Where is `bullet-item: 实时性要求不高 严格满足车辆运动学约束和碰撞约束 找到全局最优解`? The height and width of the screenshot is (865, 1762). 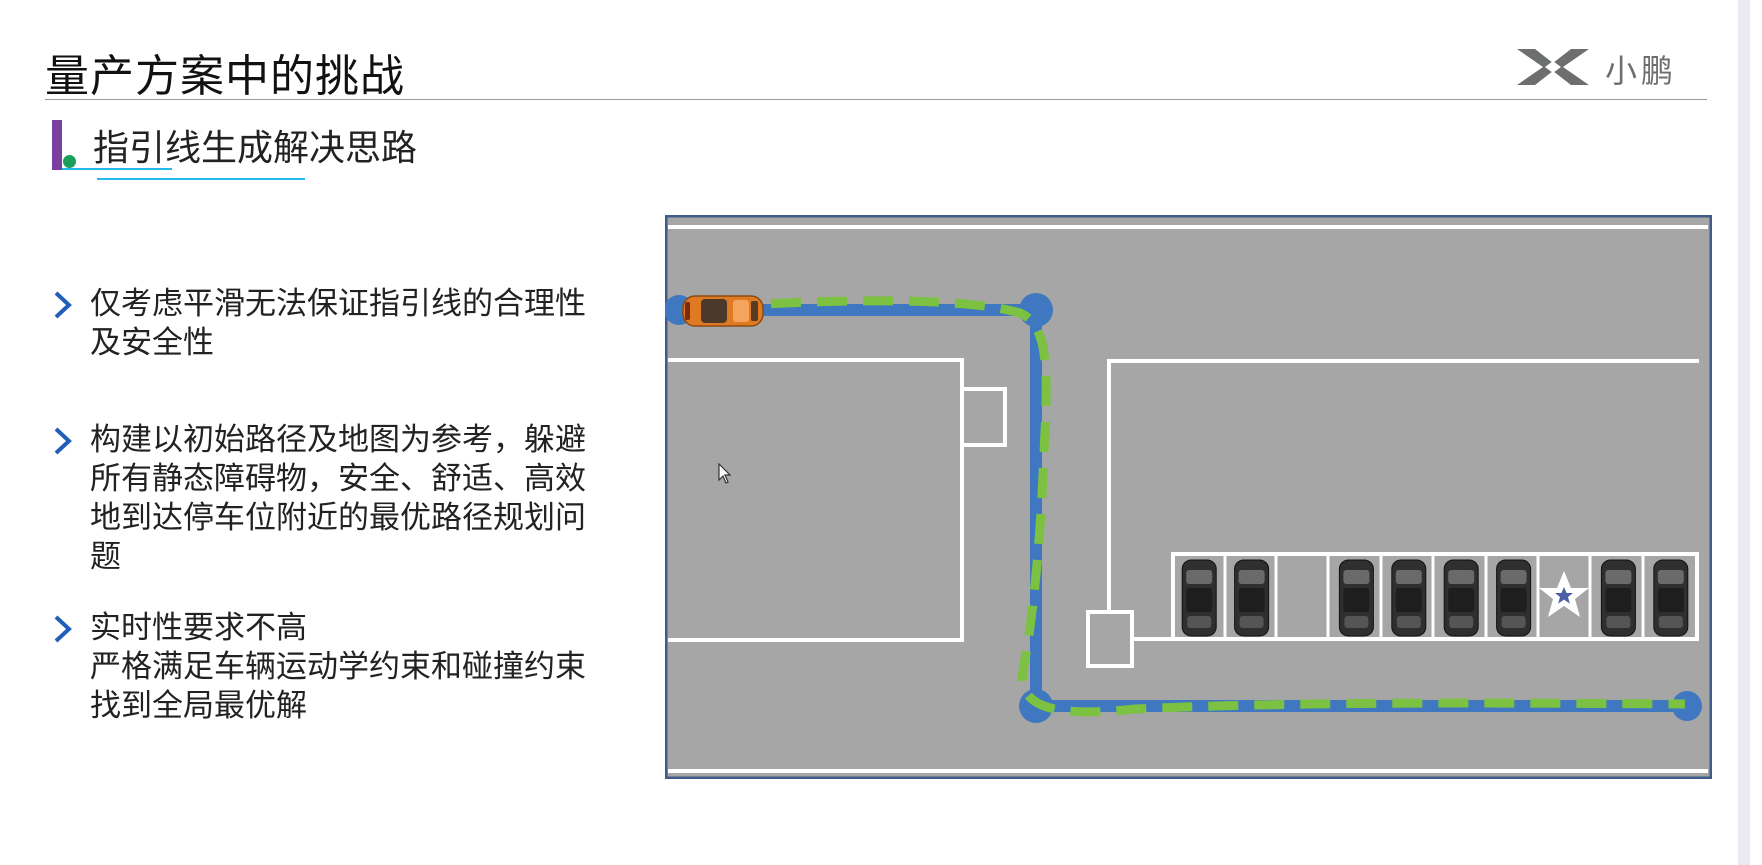
bullet-item: 实时性要求不高 严格满足车辆运动学约束和碰撞约束 找到全局最优解 is located at coordinates (342, 667).